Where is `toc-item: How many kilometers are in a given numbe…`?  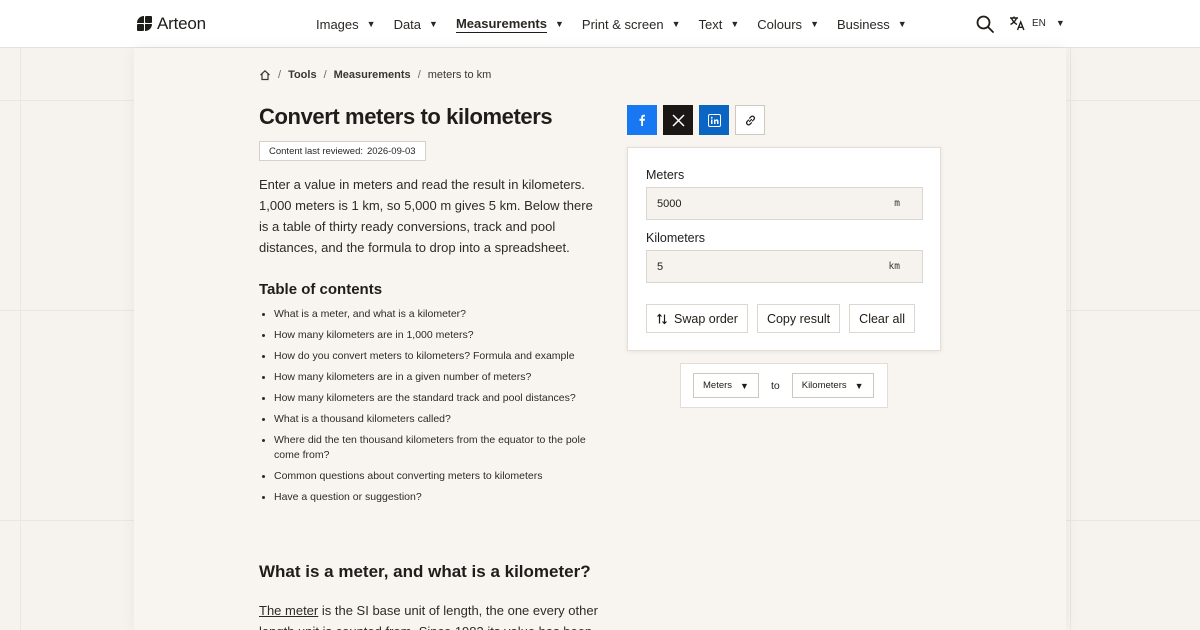 toc-item: How many kilometers are in a given numbe… is located at coordinates (431, 377).